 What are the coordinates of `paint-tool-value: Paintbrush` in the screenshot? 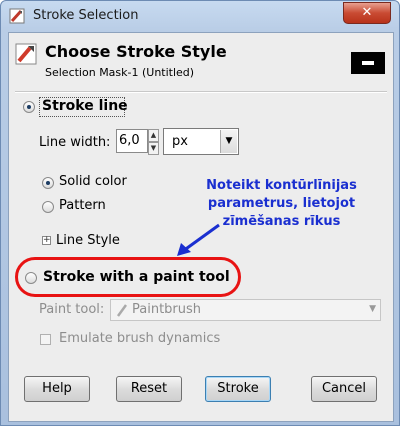 It's located at (167, 309).